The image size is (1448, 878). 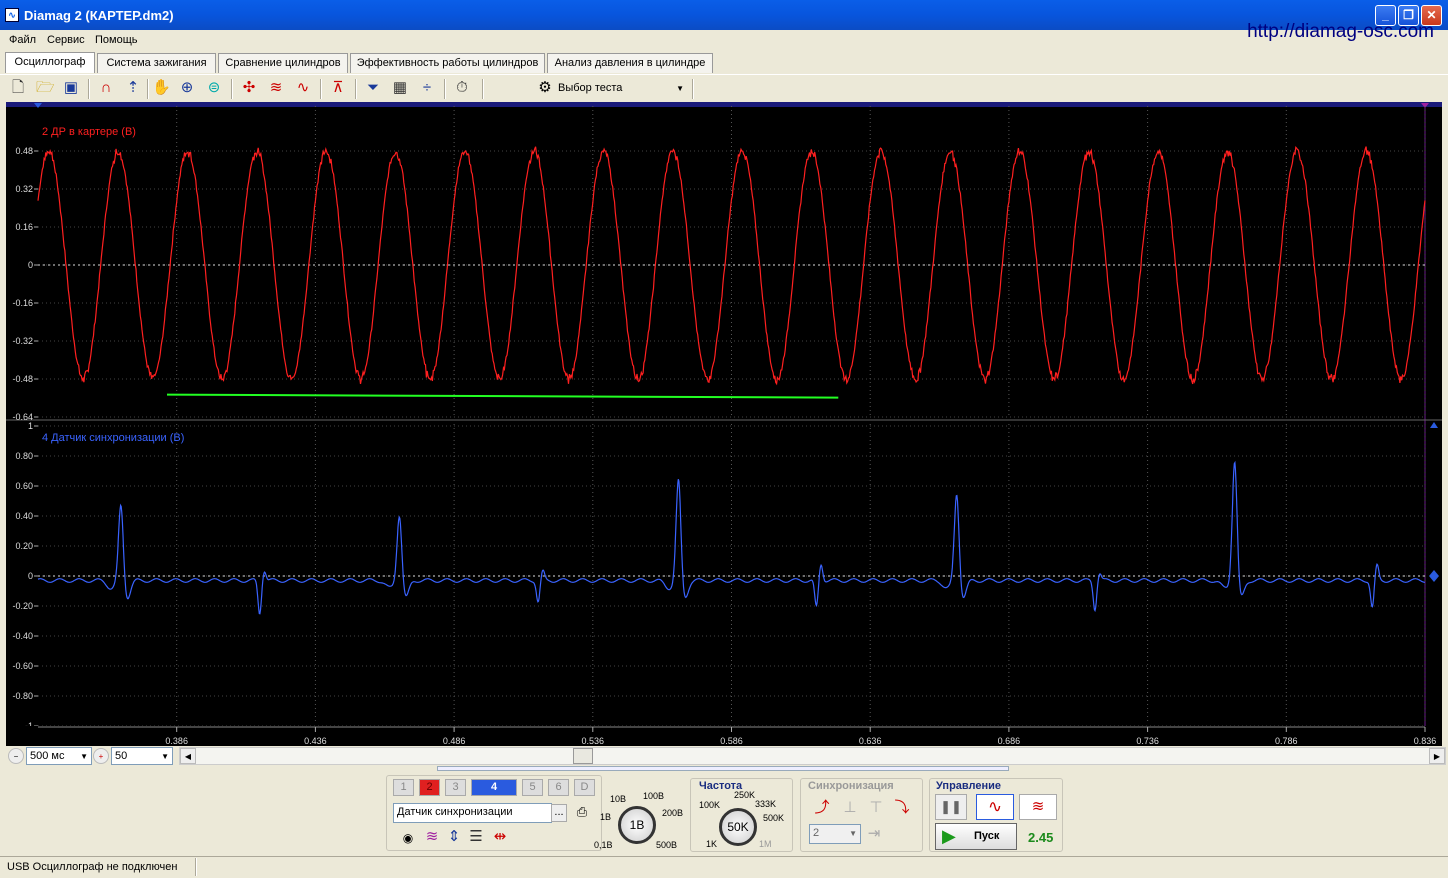 I want to click on green-marker-line, so click(x=502, y=396).